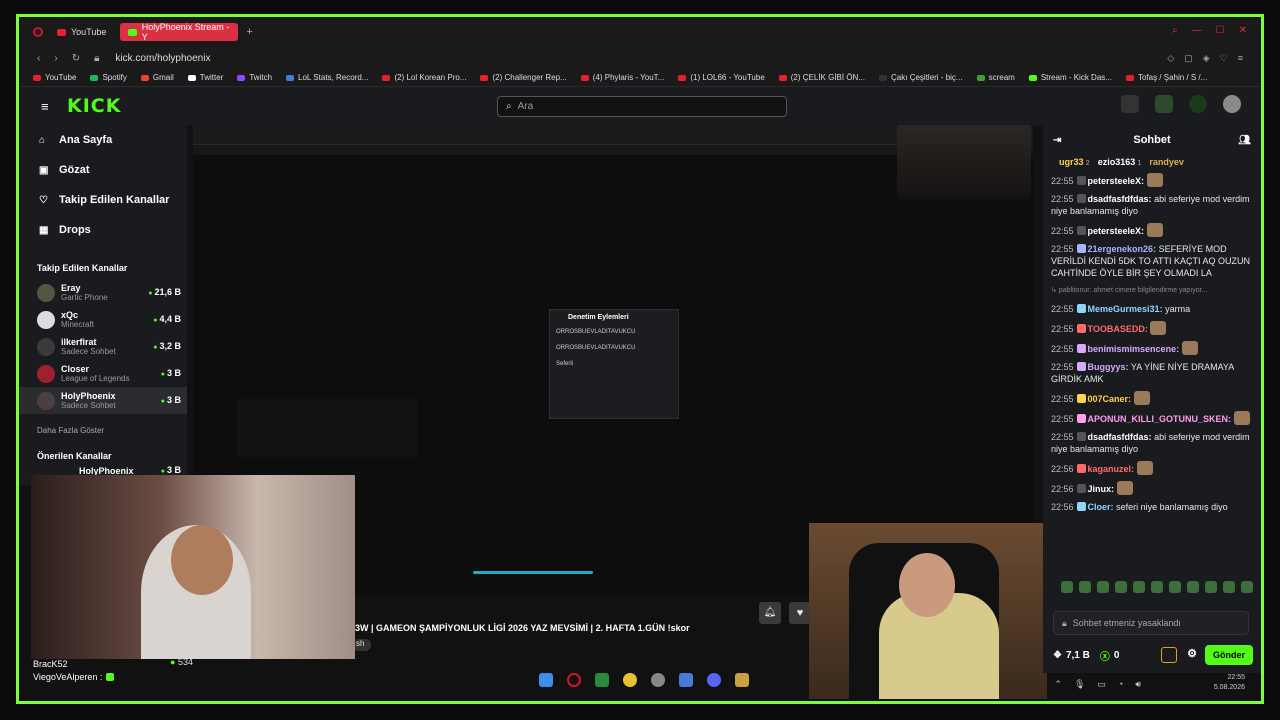 The image size is (1280, 720). I want to click on bookmark-item: YouTube, so click(54, 77).